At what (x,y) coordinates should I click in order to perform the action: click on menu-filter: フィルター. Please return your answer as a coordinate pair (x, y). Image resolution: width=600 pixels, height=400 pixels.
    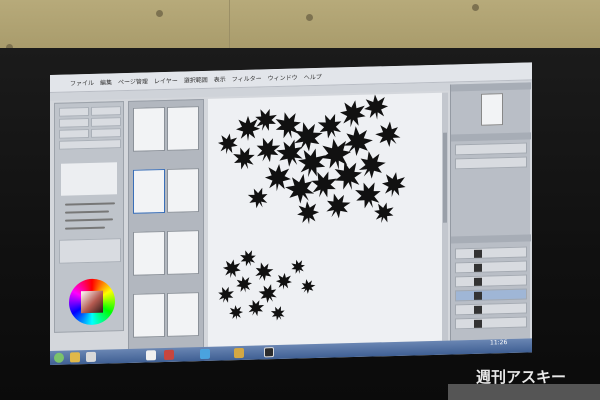
    Looking at the image, I should click on (247, 78).